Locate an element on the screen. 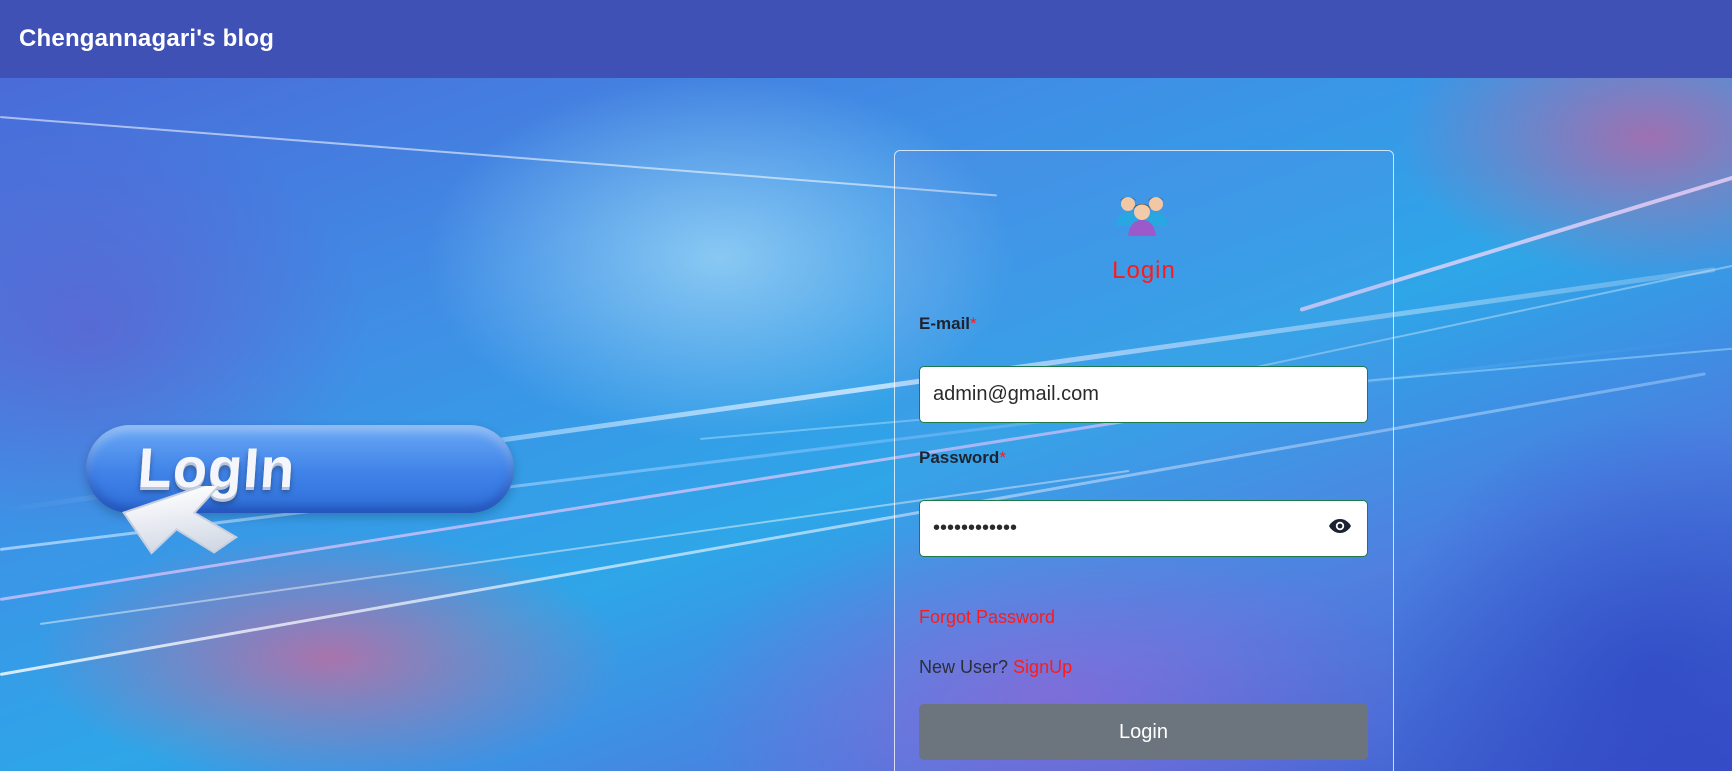 The image size is (1732, 771). navbar: Chengannagari's blog is located at coordinates (866, 39).